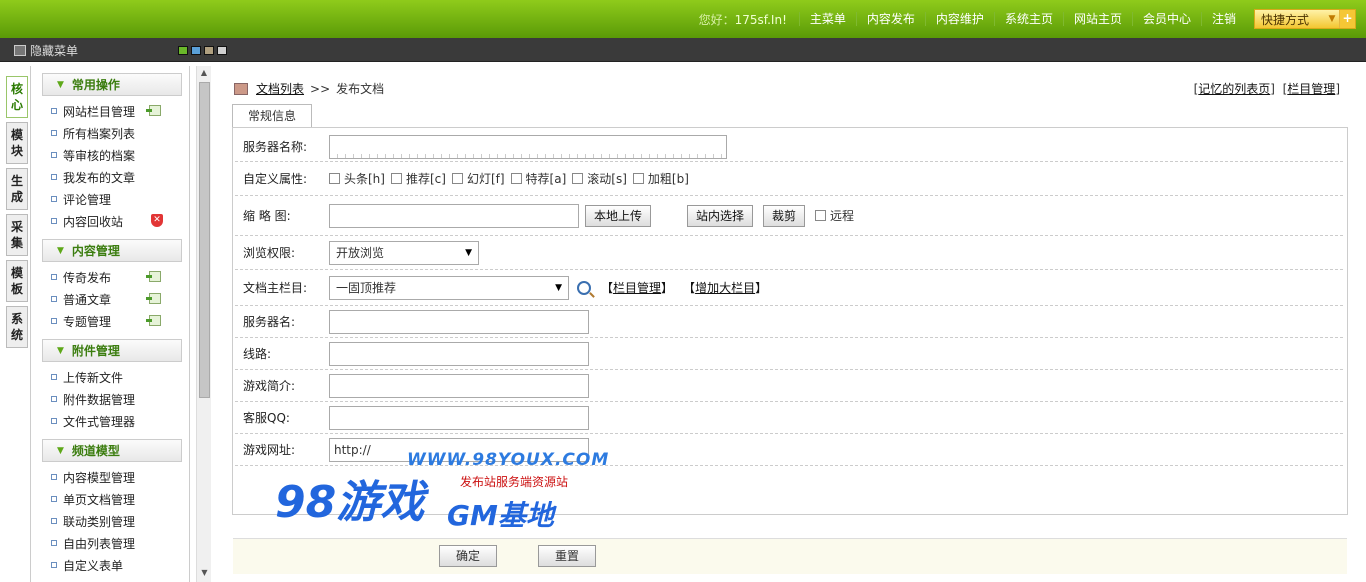 The image size is (1366, 582). What do you see at coordinates (110, 299) in the screenshot?
I see `sidebar-item-normal-article: 普通文章` at bounding box center [110, 299].